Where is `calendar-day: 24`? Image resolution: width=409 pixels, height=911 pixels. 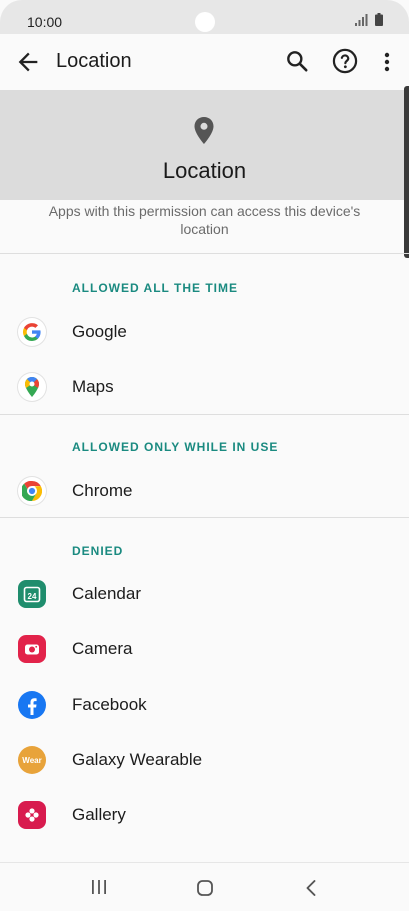 calendar-day: 24 is located at coordinates (32, 596).